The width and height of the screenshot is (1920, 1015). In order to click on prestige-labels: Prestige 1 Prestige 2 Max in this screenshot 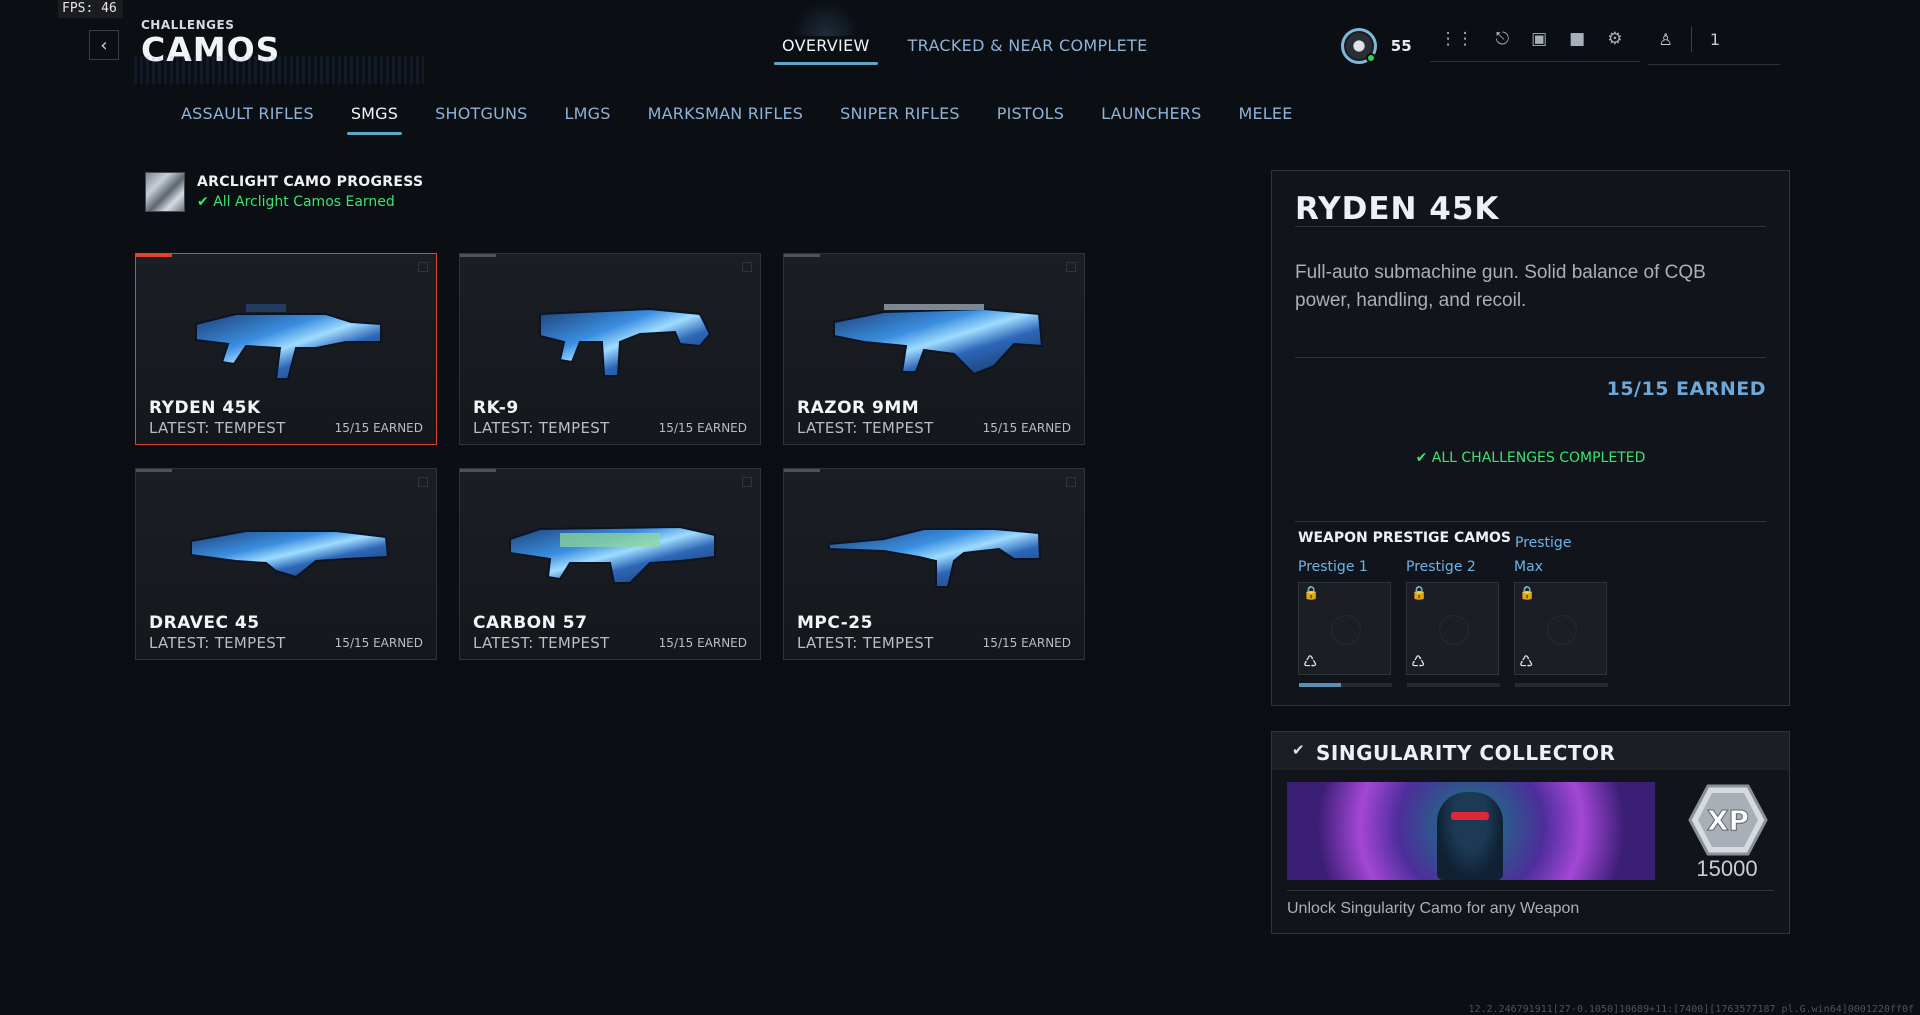, I will do `click(1460, 567)`.